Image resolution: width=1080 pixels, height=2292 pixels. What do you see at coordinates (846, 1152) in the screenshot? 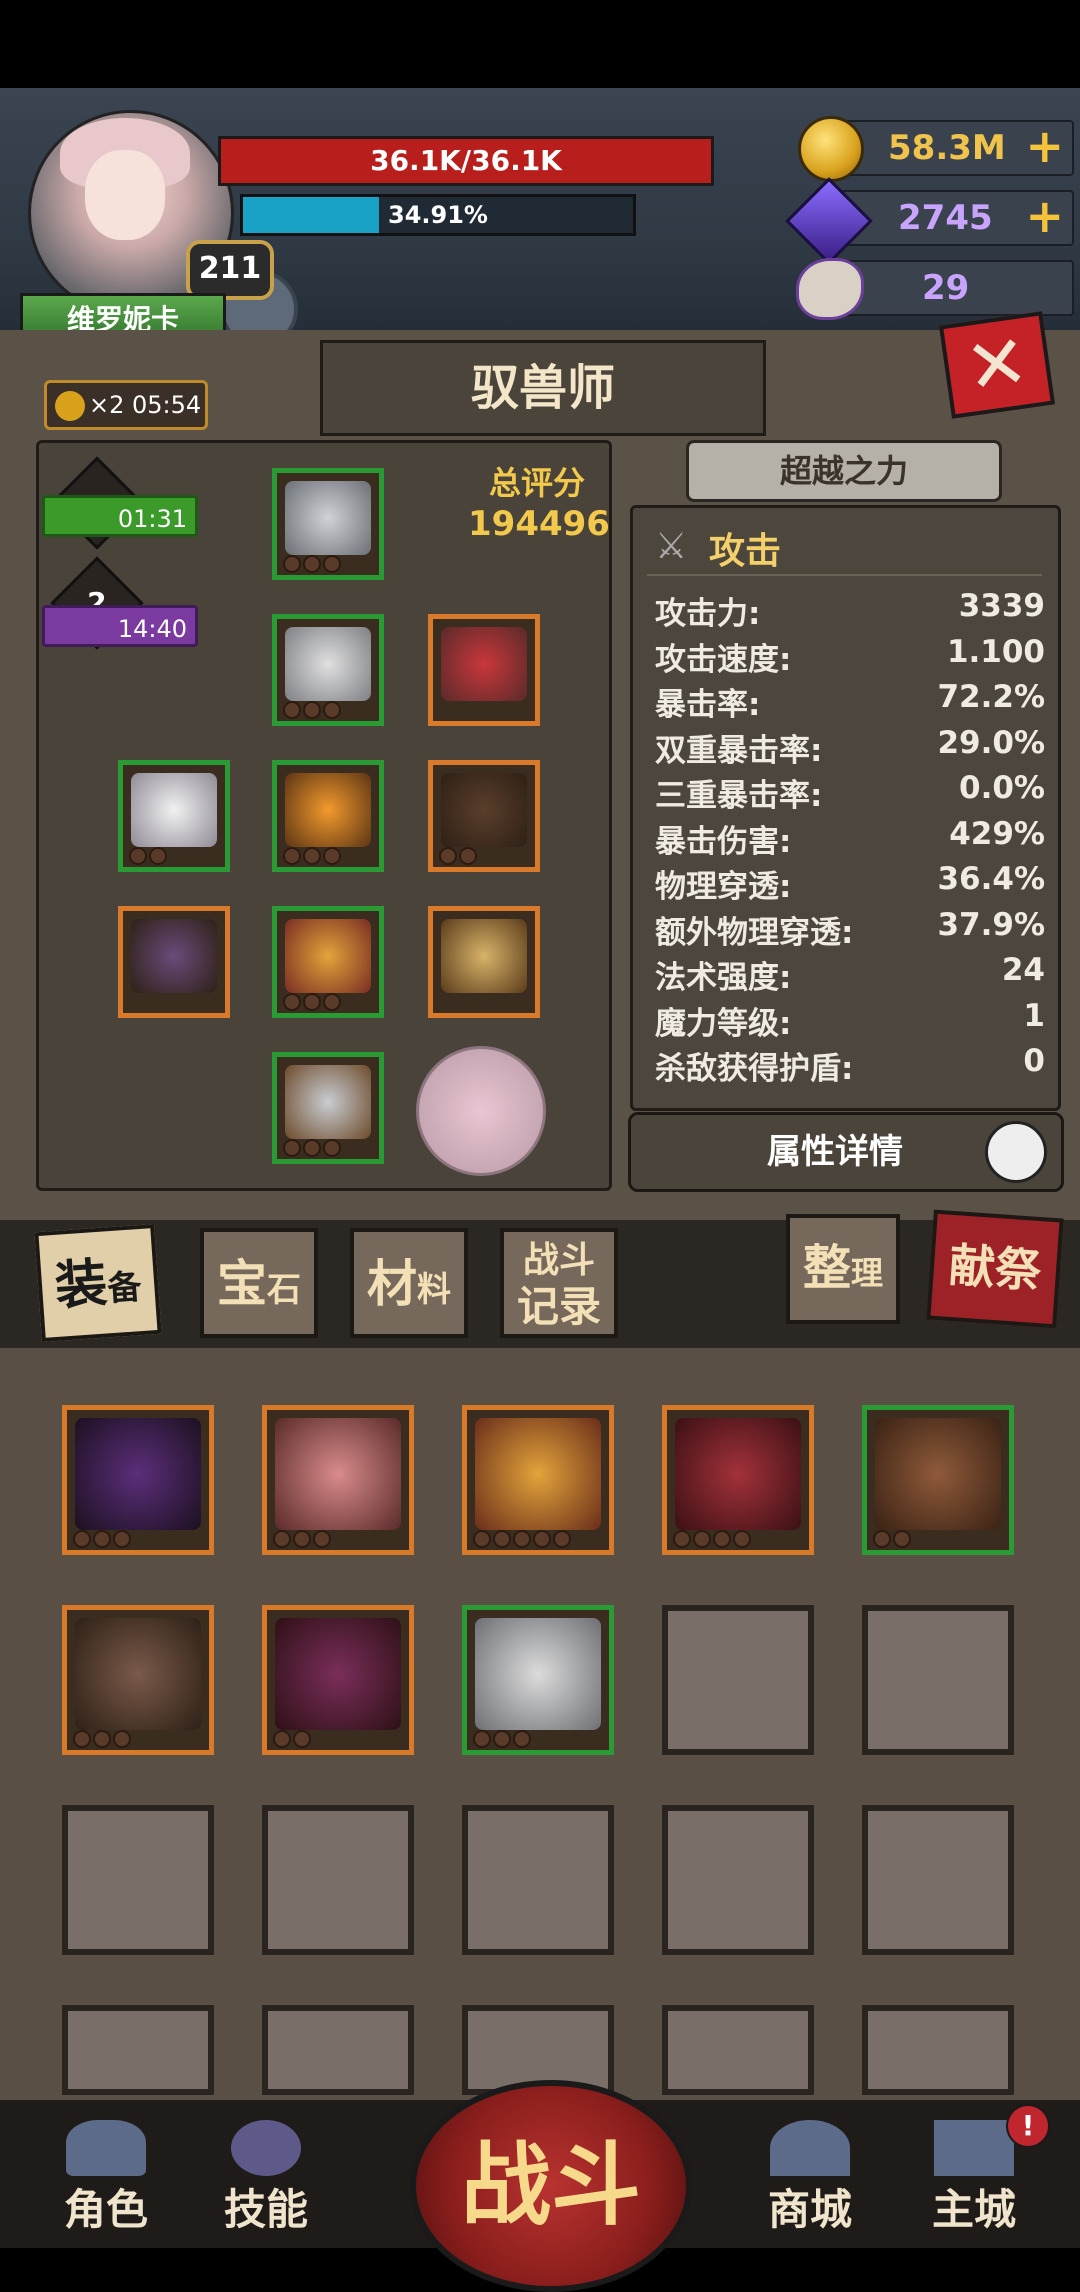
I see `attribute-details-button: 属性详情` at bounding box center [846, 1152].